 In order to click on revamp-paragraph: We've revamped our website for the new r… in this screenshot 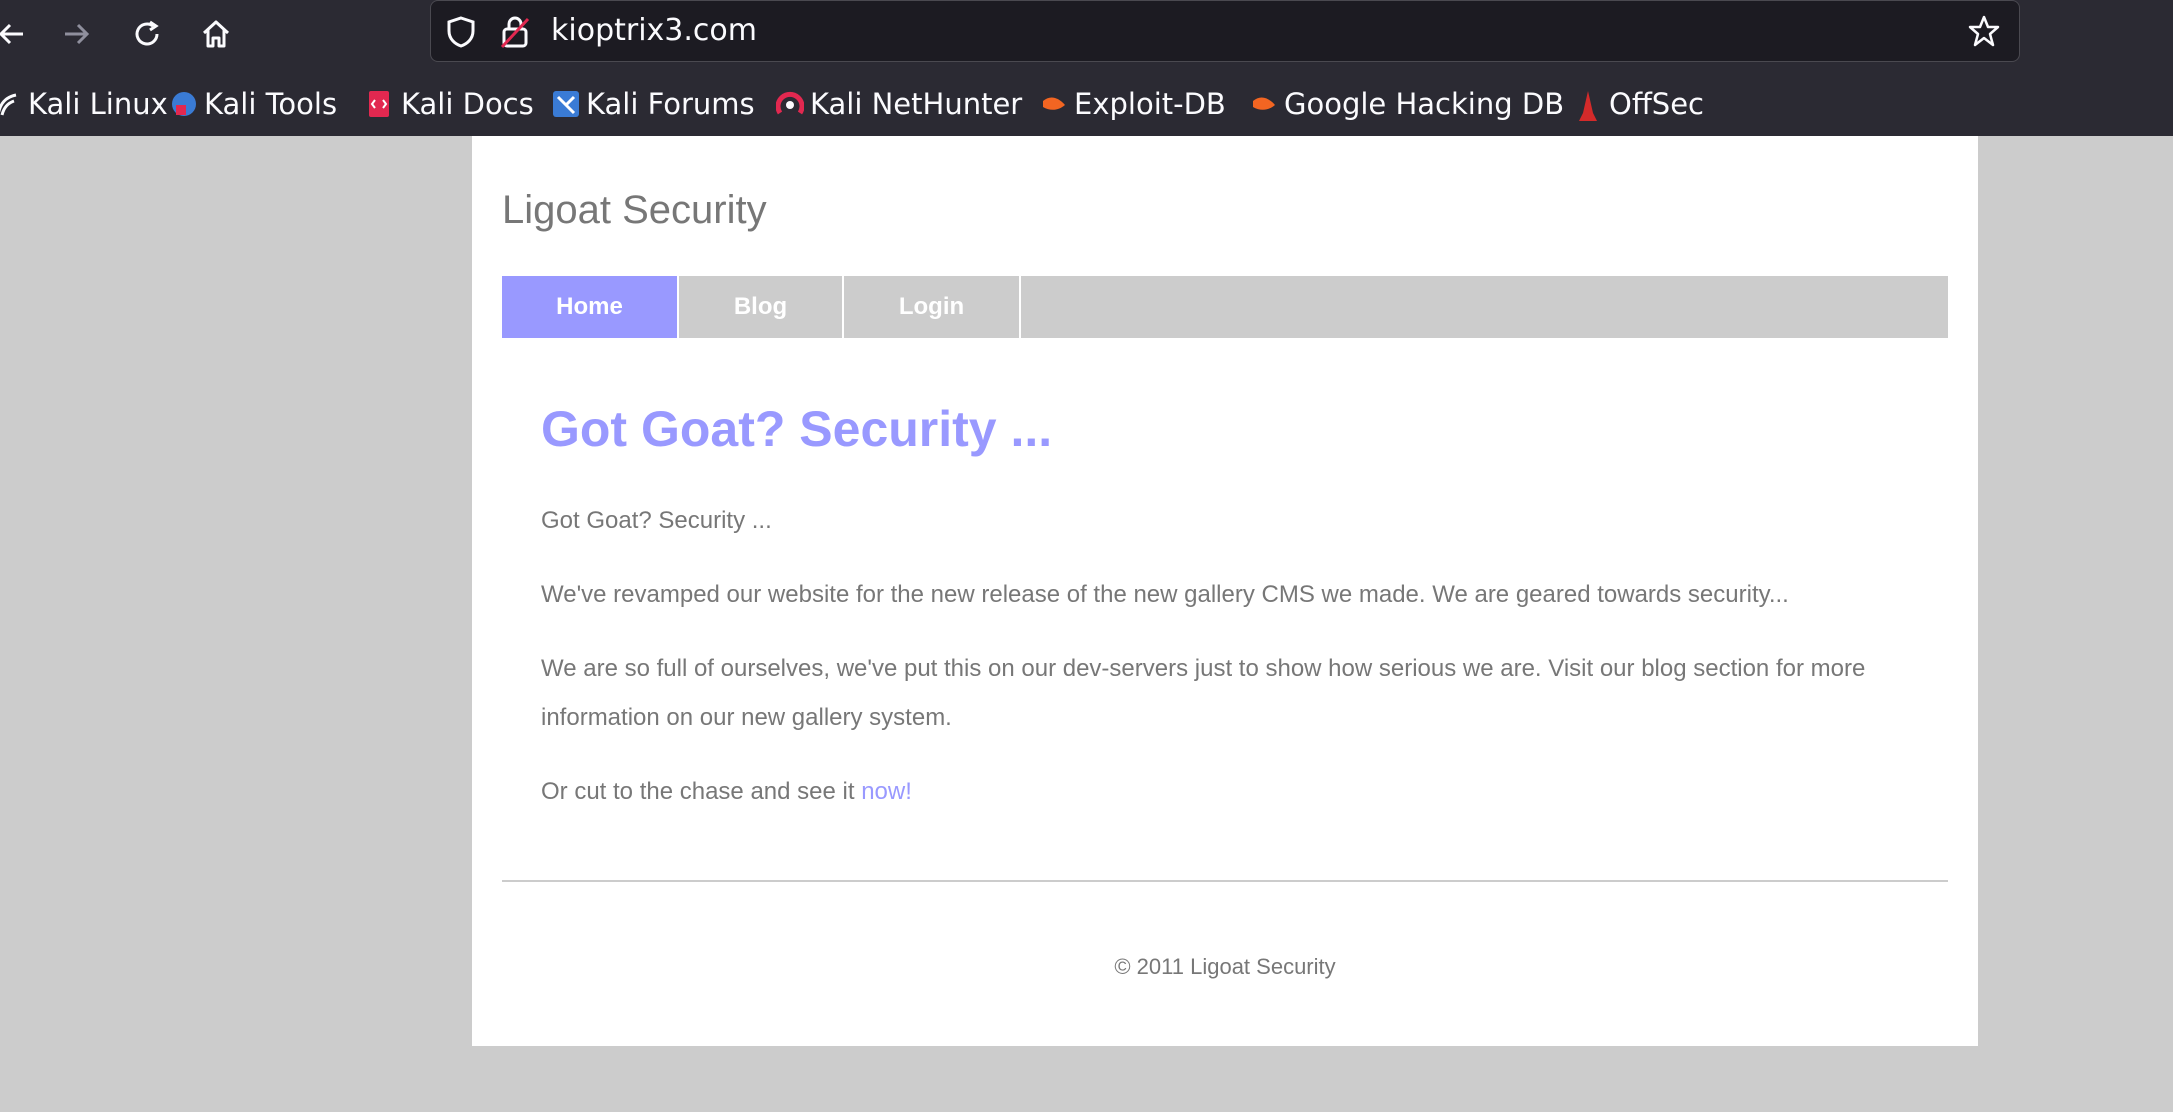, I will do `click(1165, 594)`.